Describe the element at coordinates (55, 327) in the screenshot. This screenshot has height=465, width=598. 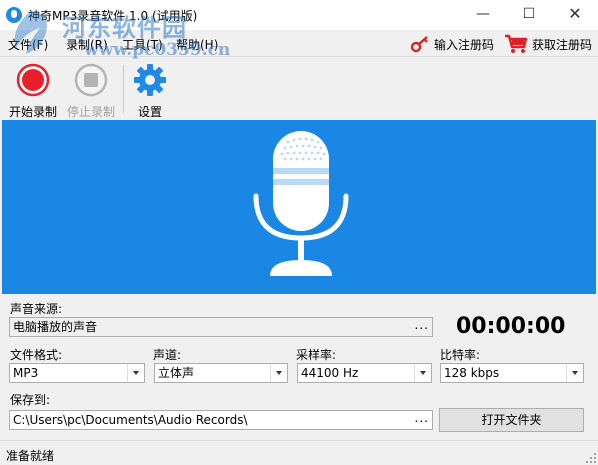
I see `source-value: 电脑播放的声音` at that location.